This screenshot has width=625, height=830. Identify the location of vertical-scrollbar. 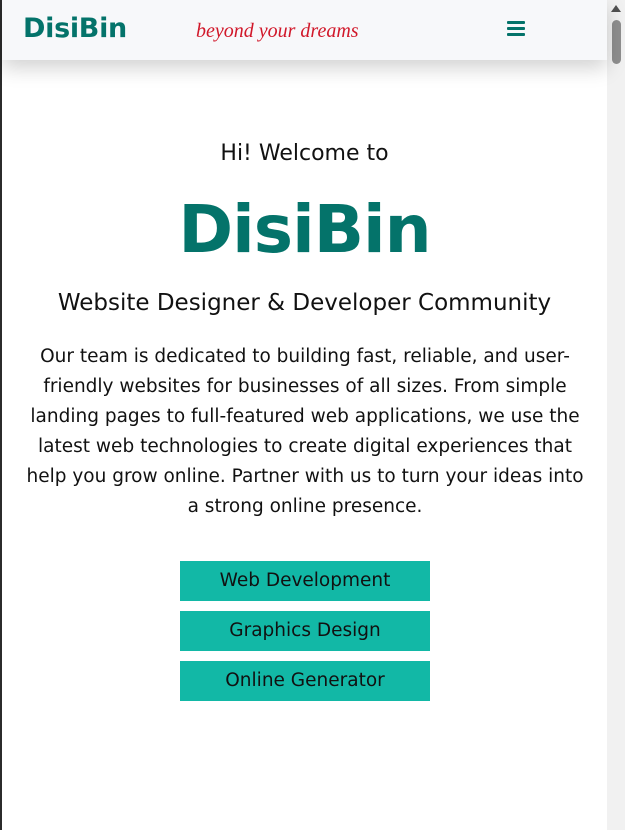
(616, 415).